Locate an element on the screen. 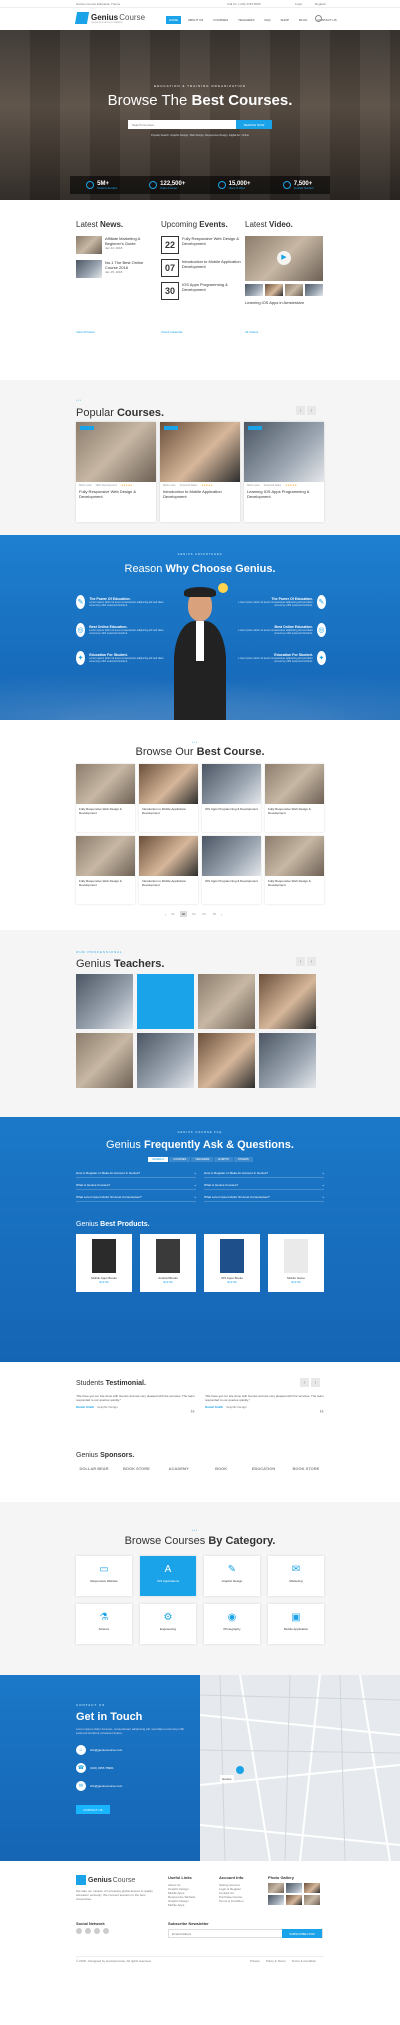 Image resolution: width=400 pixels, height=2025 pixels. nav-item-teachers: TEACHERS is located at coordinates (246, 20).